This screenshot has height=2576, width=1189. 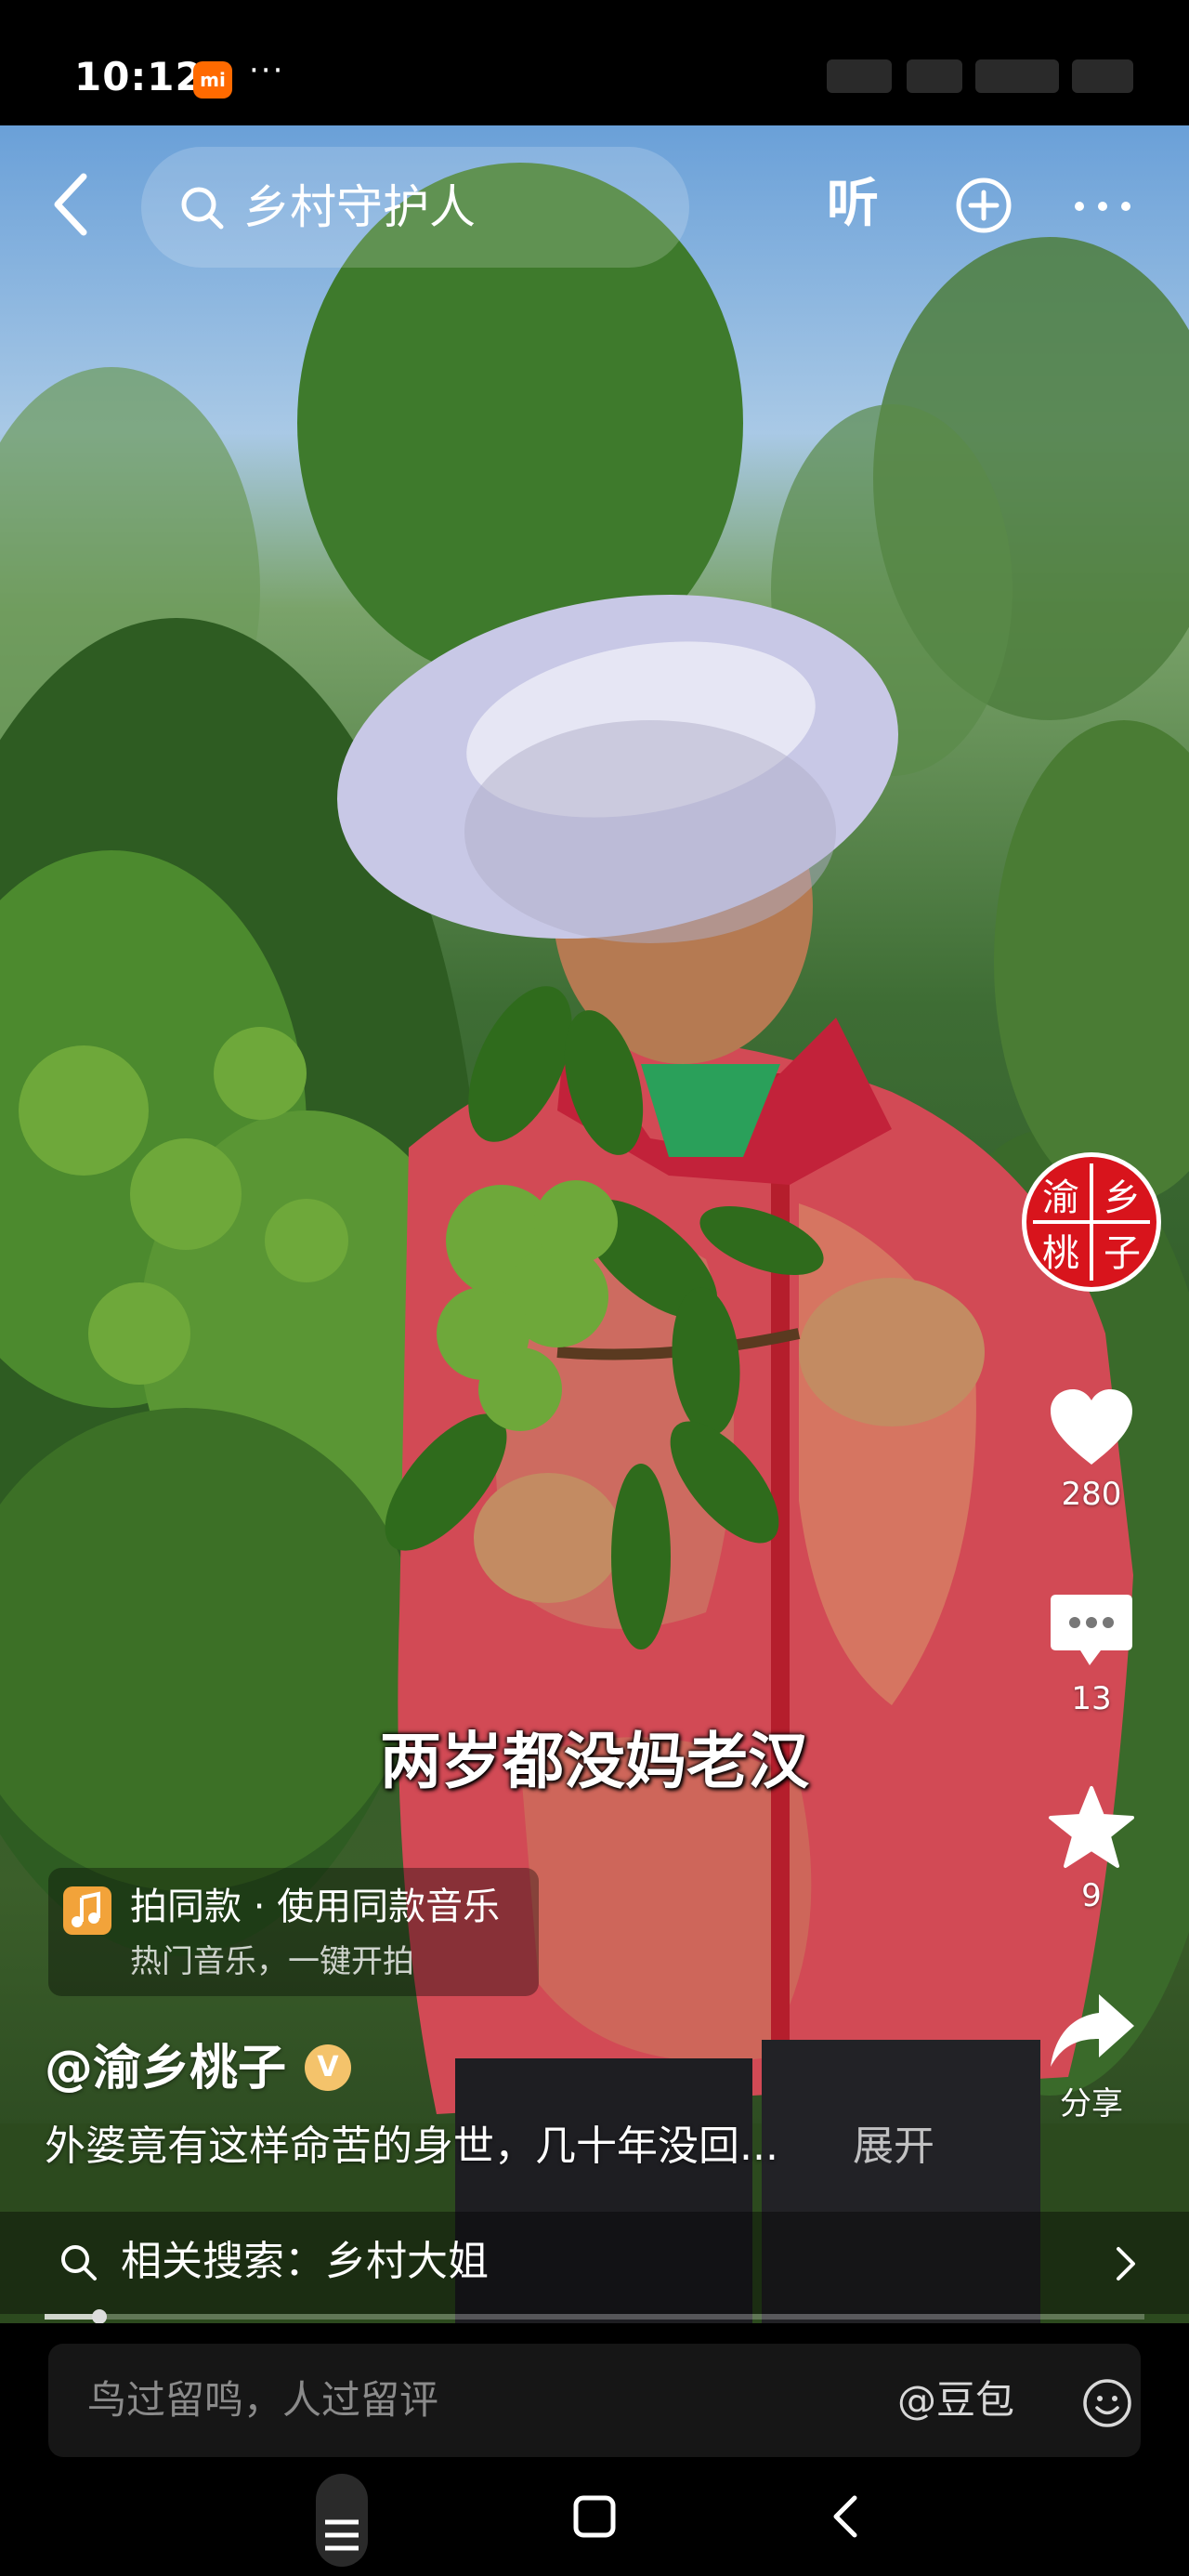 What do you see at coordinates (594, 2263) in the screenshot?
I see `related-search-bar: 相关搜索：乡村大姐` at bounding box center [594, 2263].